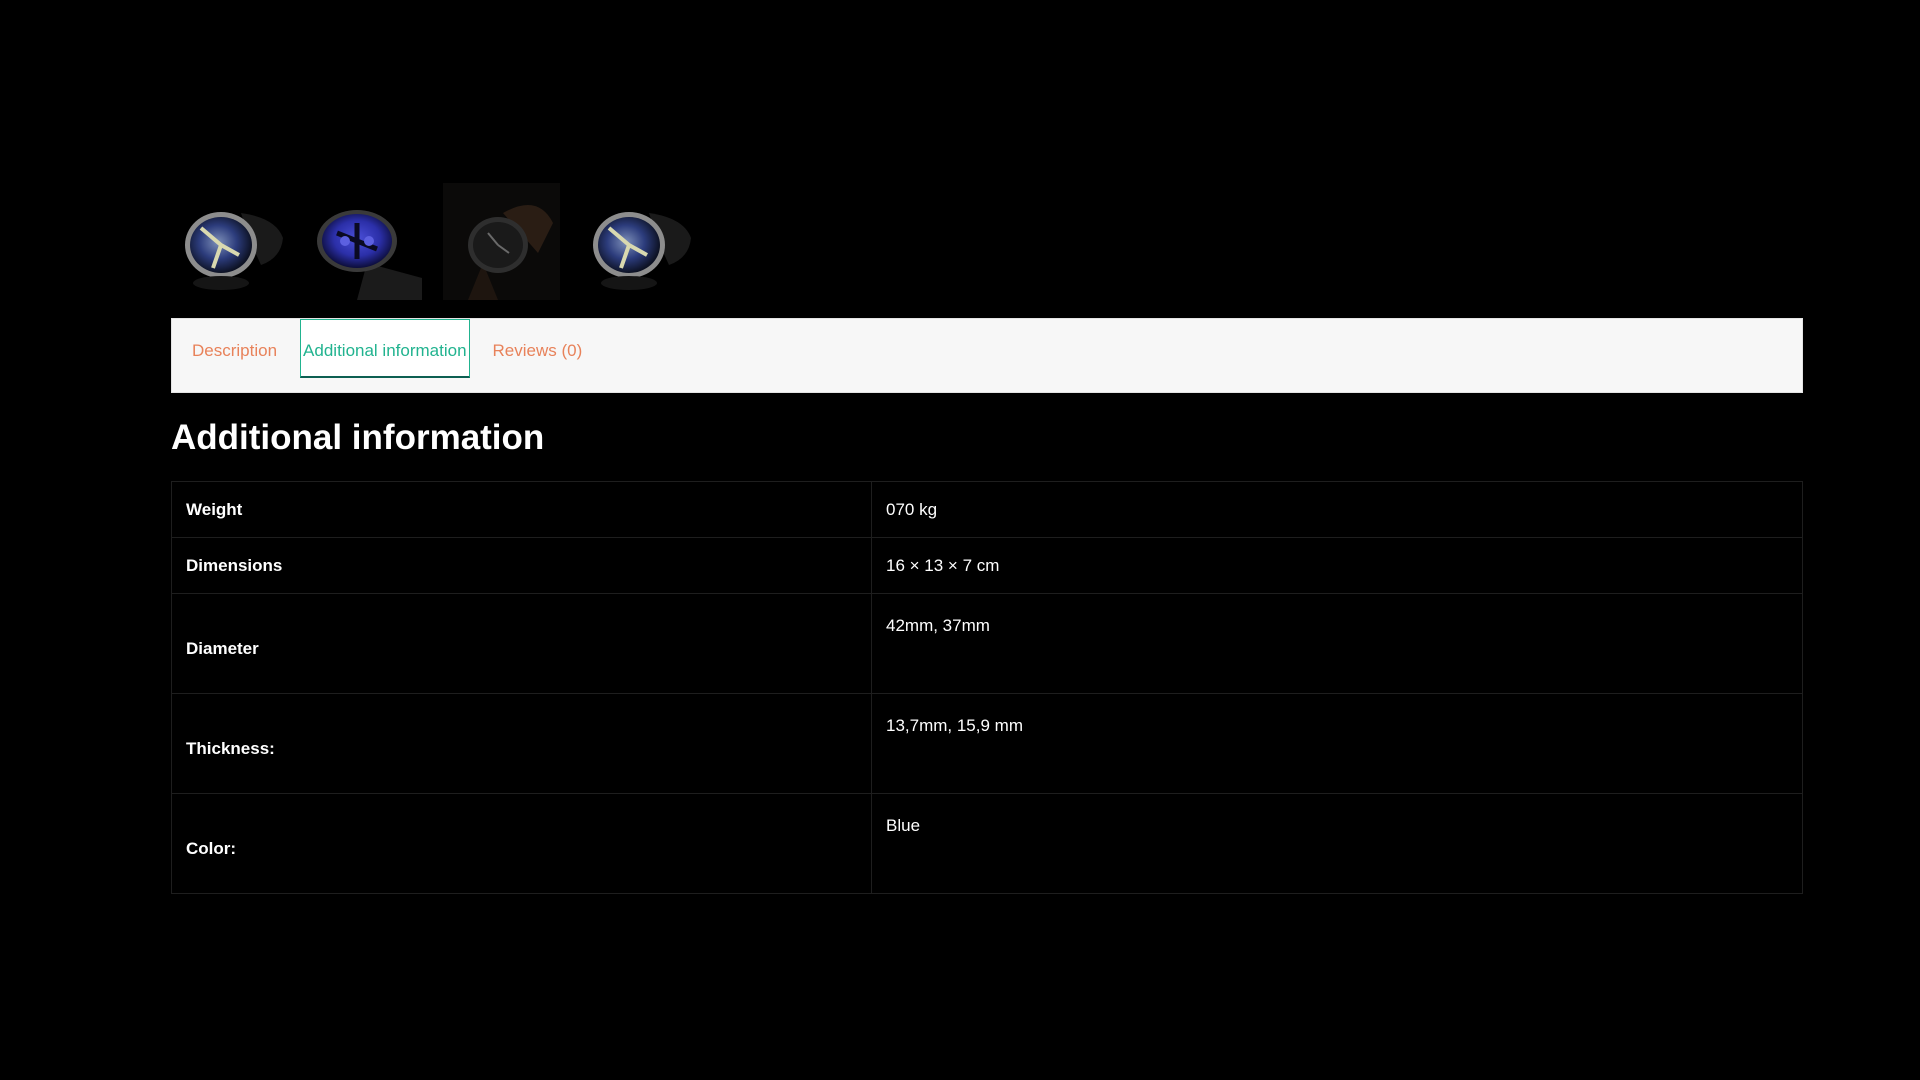 The height and width of the screenshot is (1080, 1920). I want to click on table-row: Color: Blue, so click(987, 843).